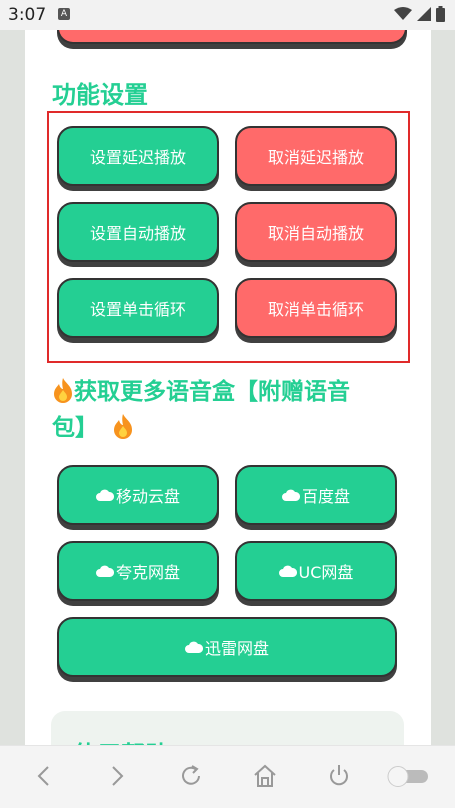 Image resolution: width=455 pixels, height=808 pixels. I want to click on uc-pan-label: UC网盘, so click(326, 572).